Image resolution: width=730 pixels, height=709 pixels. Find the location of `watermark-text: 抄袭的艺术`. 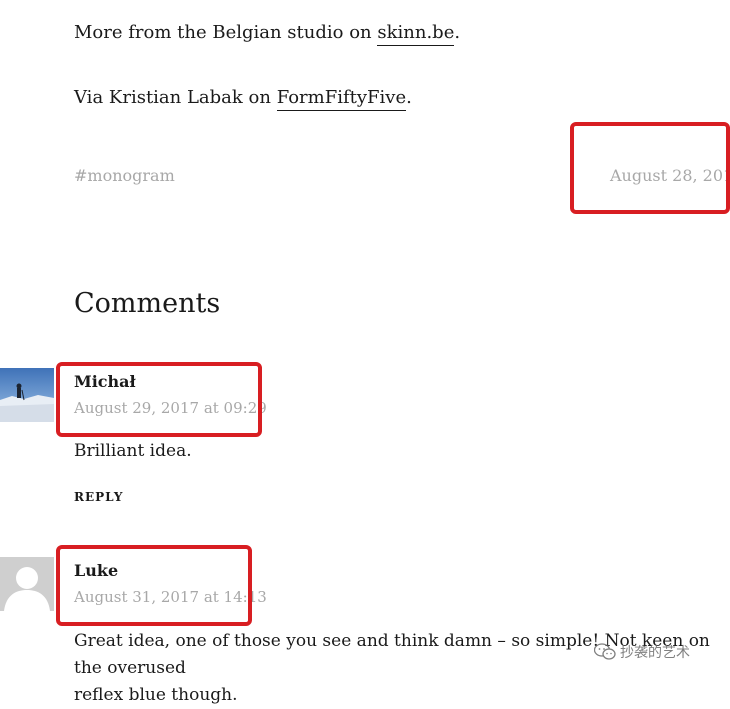

watermark-text: 抄袭的艺术 is located at coordinates (655, 653).